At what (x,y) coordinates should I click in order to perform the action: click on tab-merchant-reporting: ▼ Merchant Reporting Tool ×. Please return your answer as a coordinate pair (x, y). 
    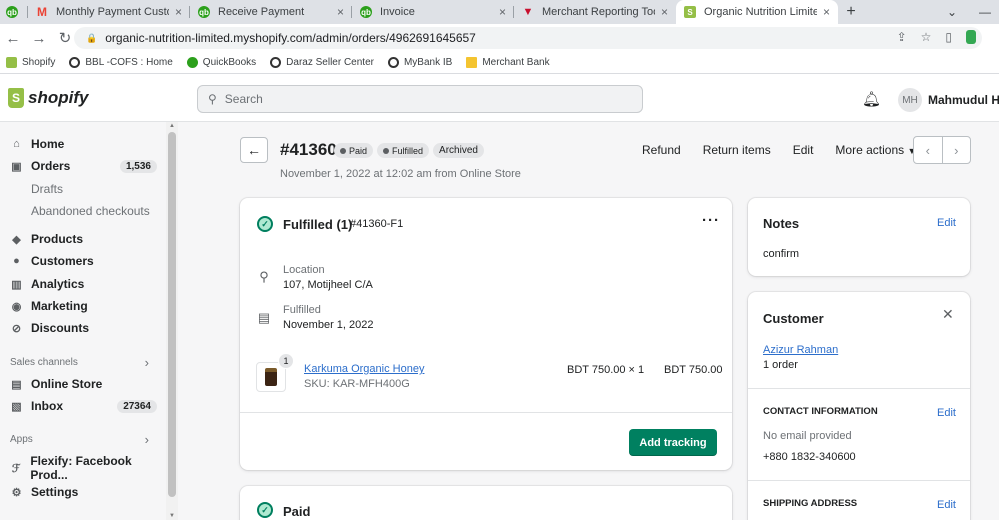
    Looking at the image, I should click on (595, 12).